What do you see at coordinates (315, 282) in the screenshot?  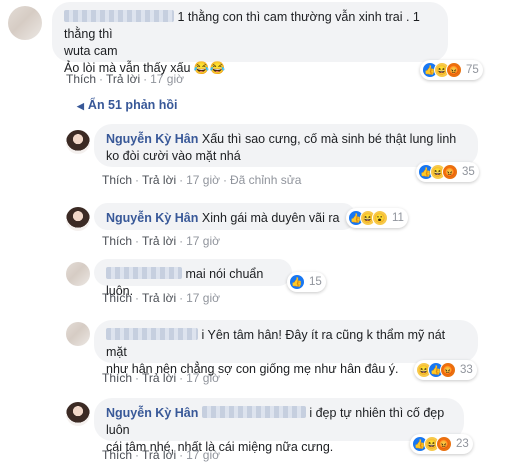 I see `reaction-count: 15` at bounding box center [315, 282].